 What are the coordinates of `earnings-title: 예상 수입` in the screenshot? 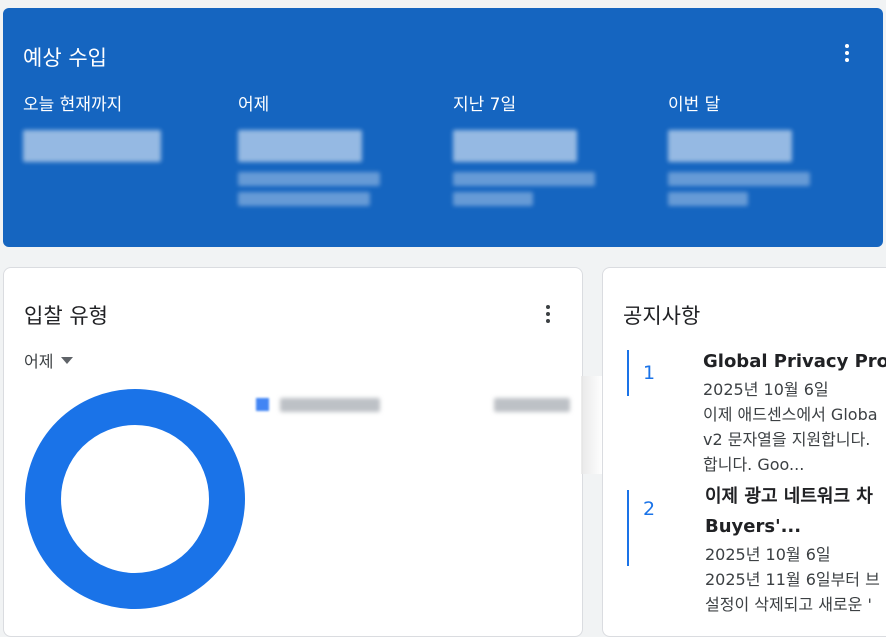 It's located at (65, 58).